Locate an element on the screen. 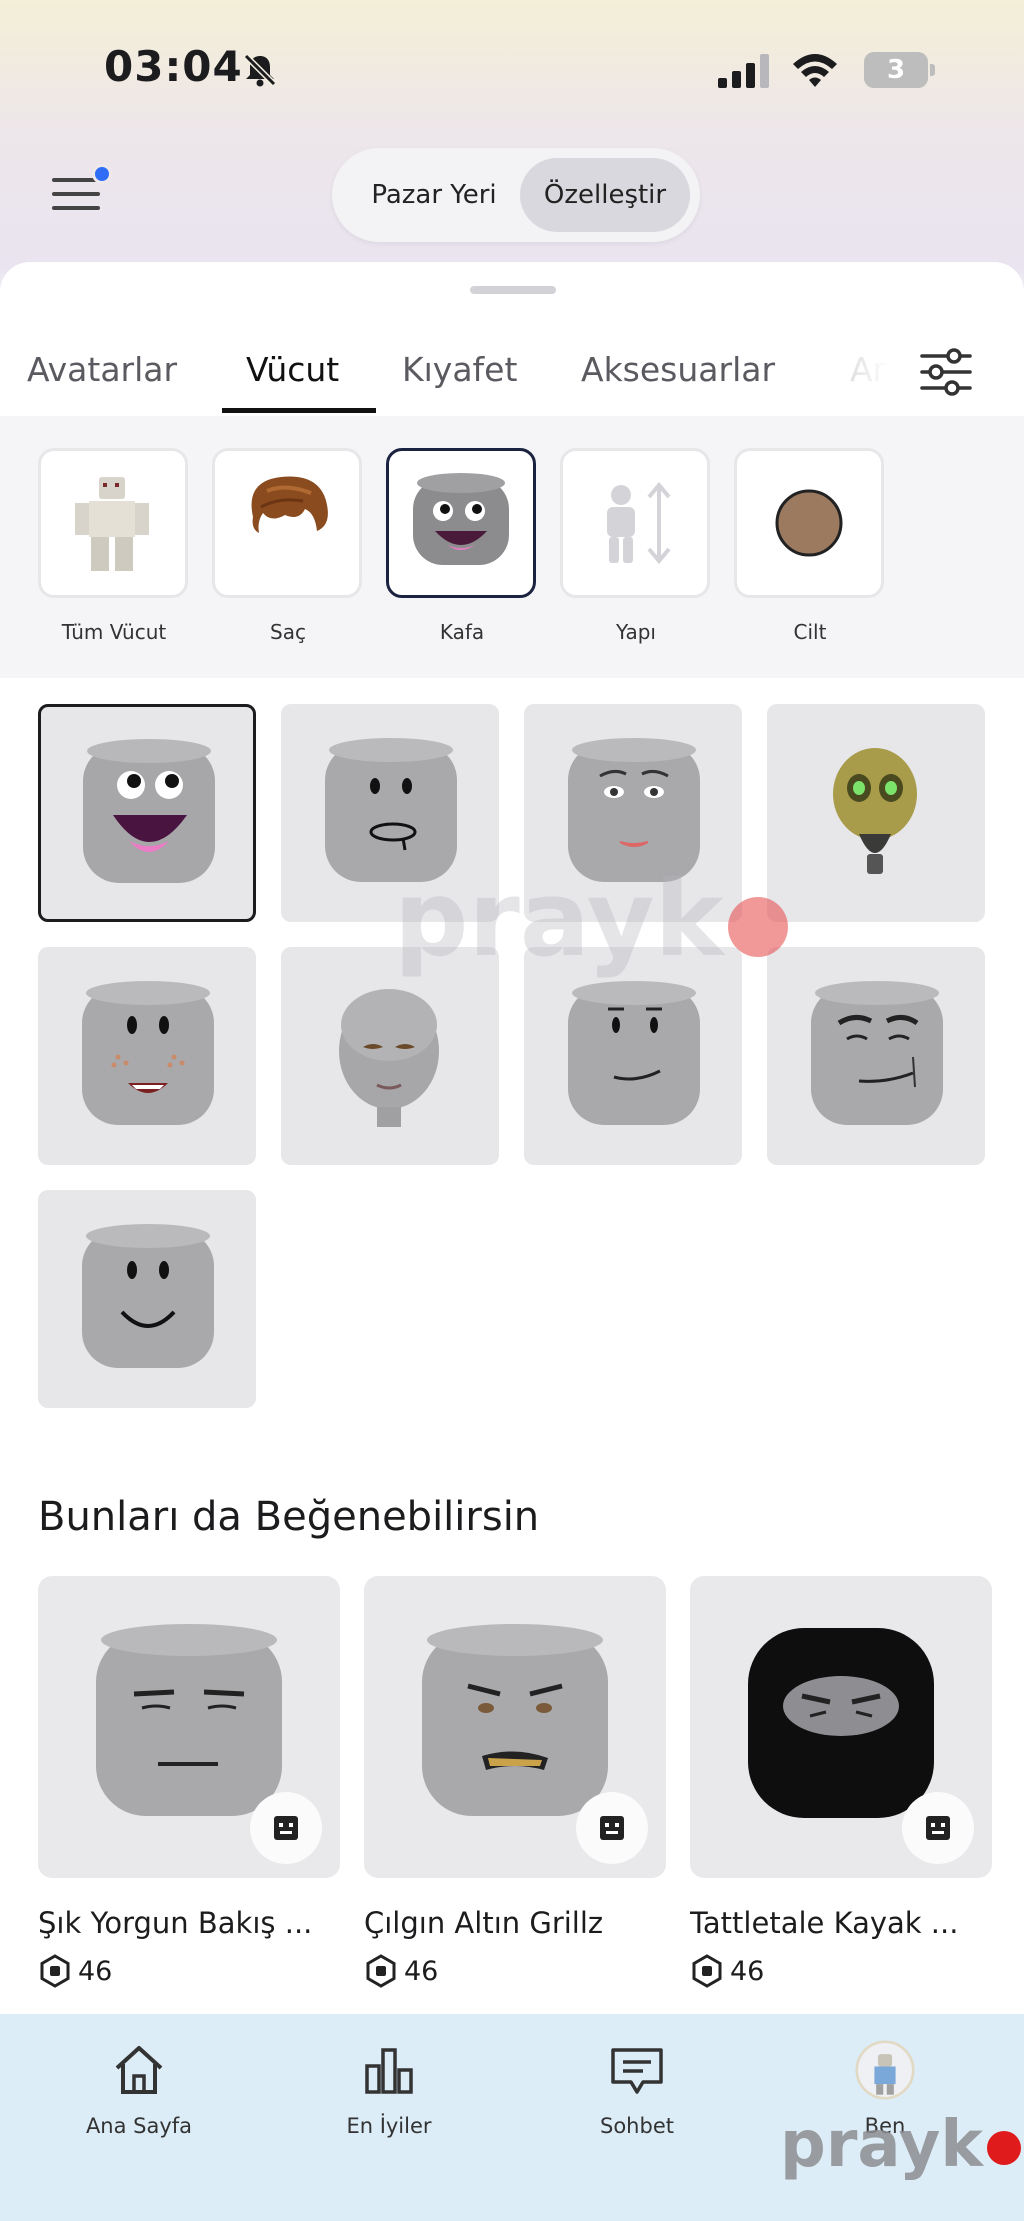 The width and height of the screenshot is (1024, 2221). nav-label: En İyiler is located at coordinates (389, 2126).